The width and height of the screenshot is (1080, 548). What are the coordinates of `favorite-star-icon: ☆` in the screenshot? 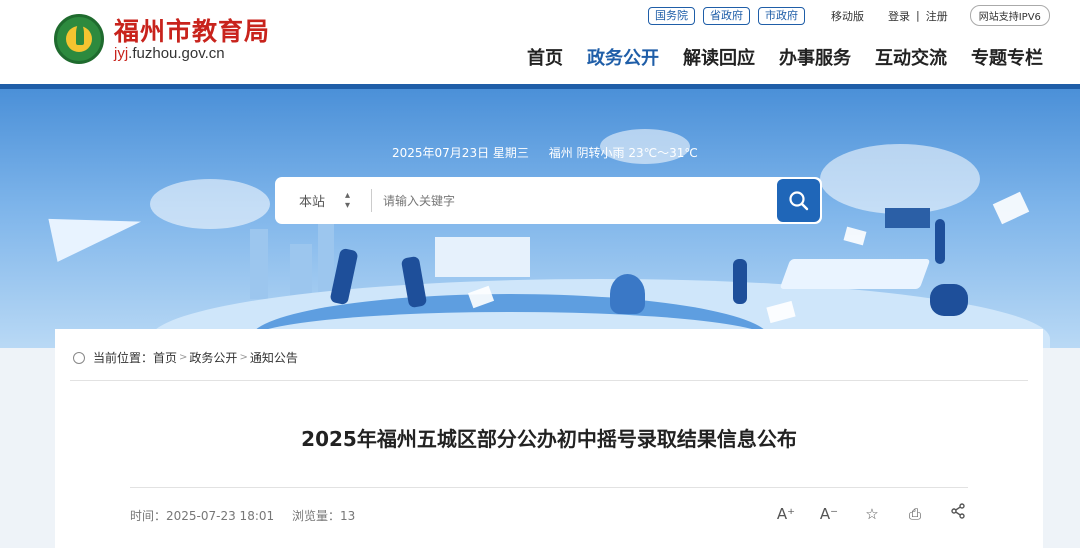 It's located at (872, 514).